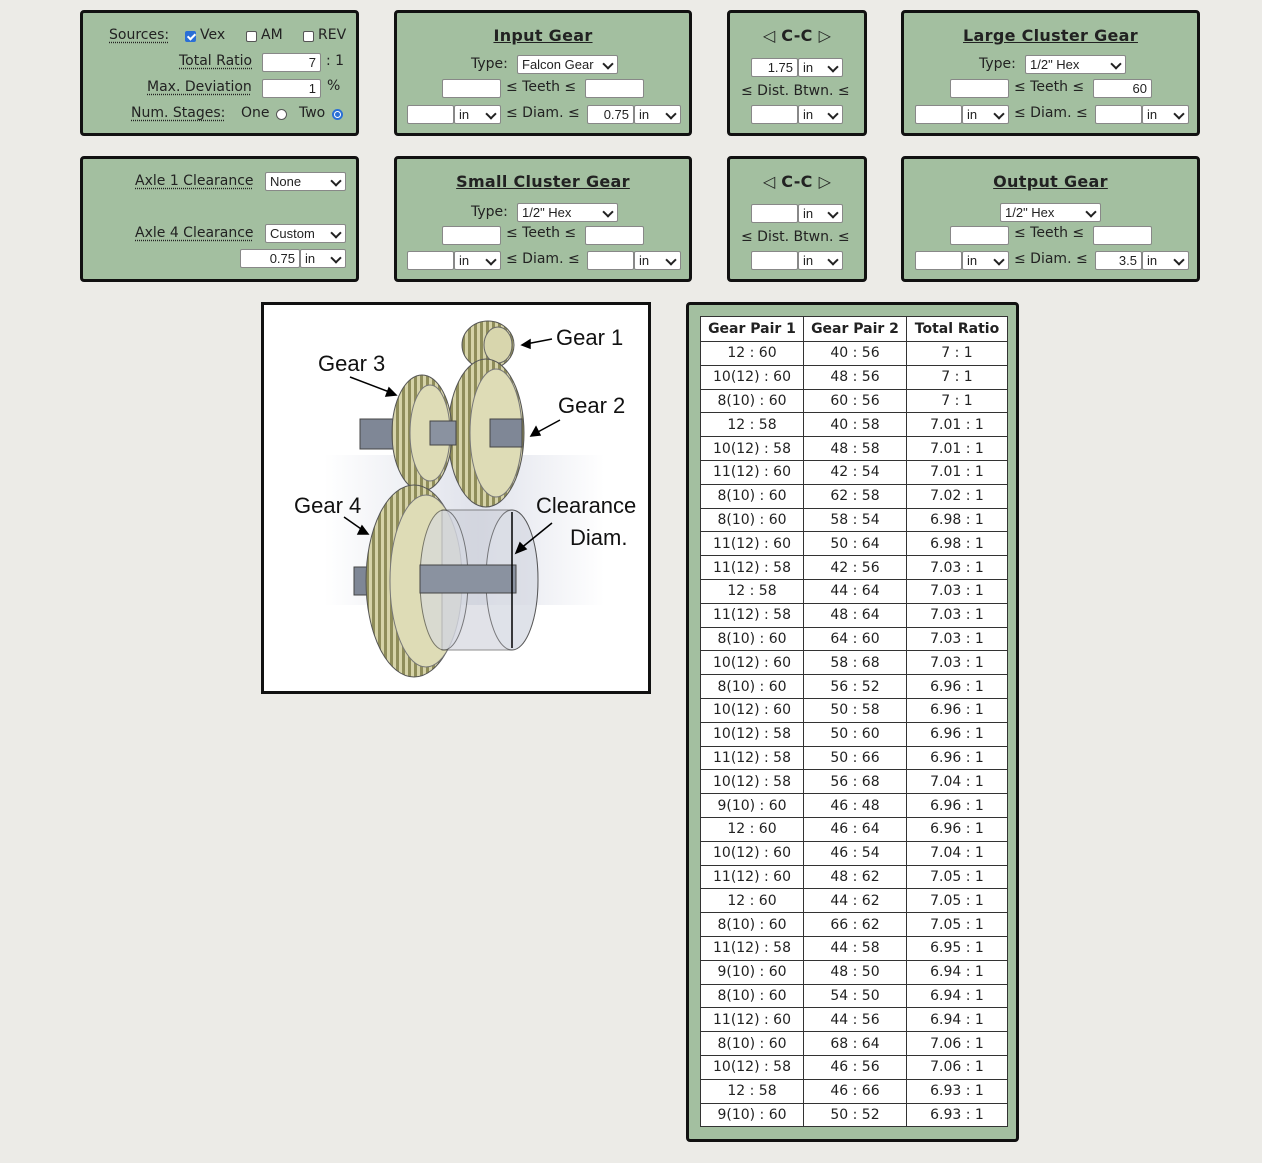 Image resolution: width=1262 pixels, height=1163 pixels. Describe the element at coordinates (334, 86) in the screenshot. I see `percent-label: %` at that location.